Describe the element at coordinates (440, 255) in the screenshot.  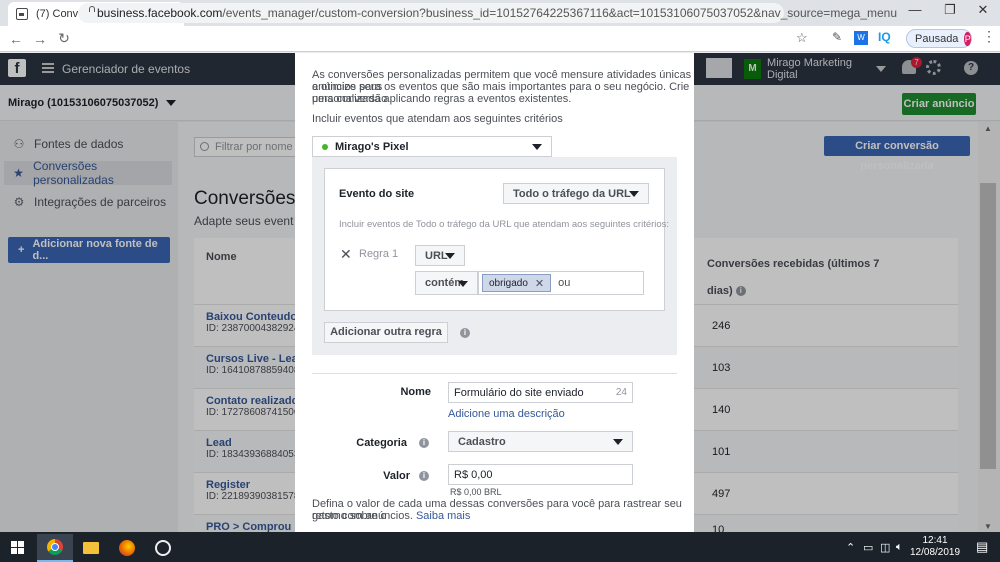
I see `rule-field-selector: URL` at that location.